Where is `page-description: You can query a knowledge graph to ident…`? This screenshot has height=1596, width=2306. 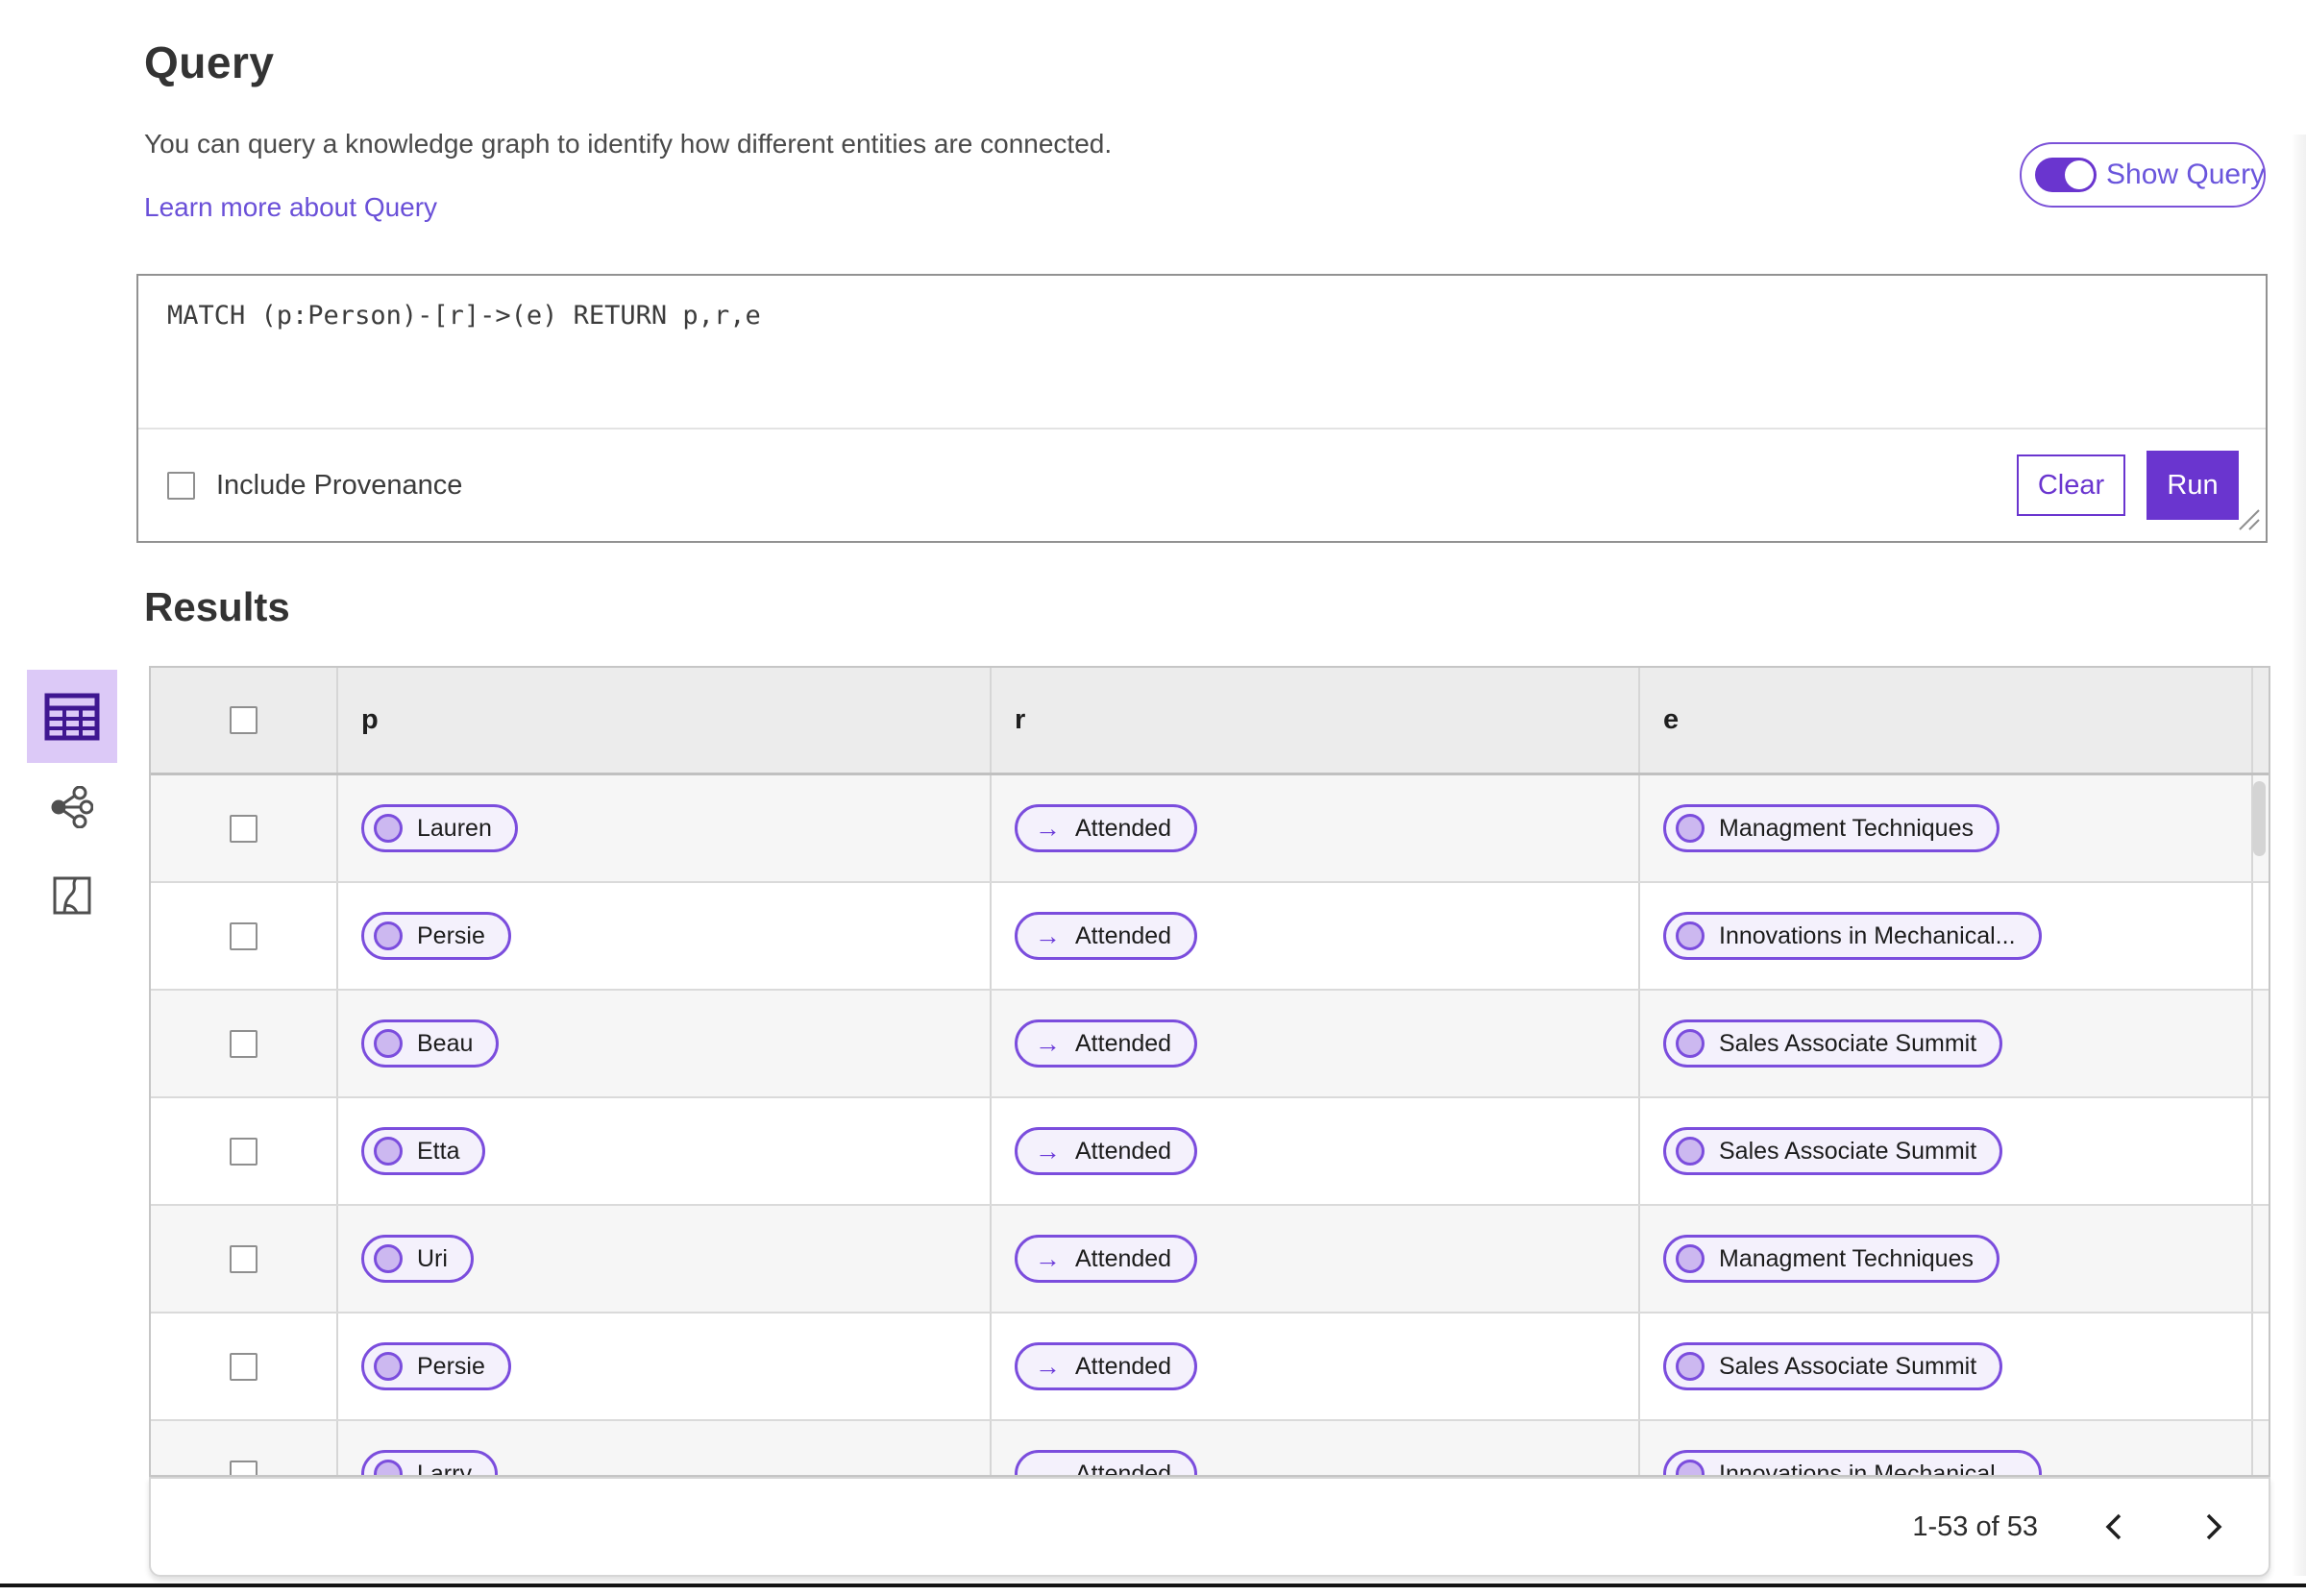 page-description: You can query a knowledge graph to ident… is located at coordinates (629, 144).